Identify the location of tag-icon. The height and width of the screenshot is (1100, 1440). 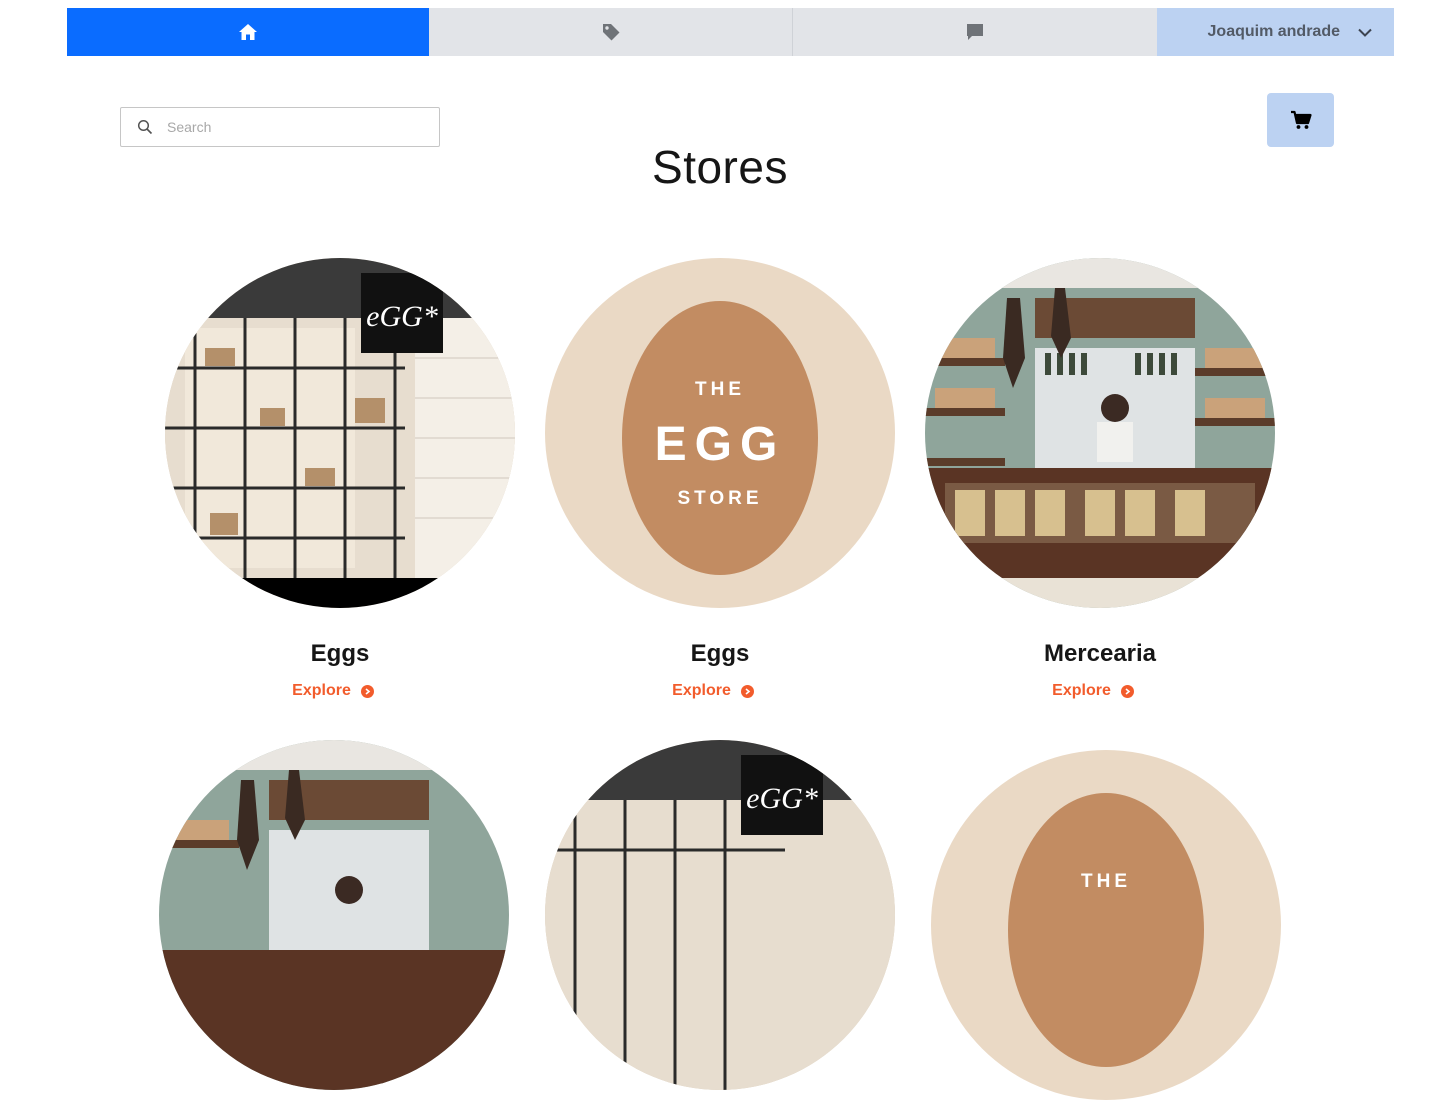
(611, 32).